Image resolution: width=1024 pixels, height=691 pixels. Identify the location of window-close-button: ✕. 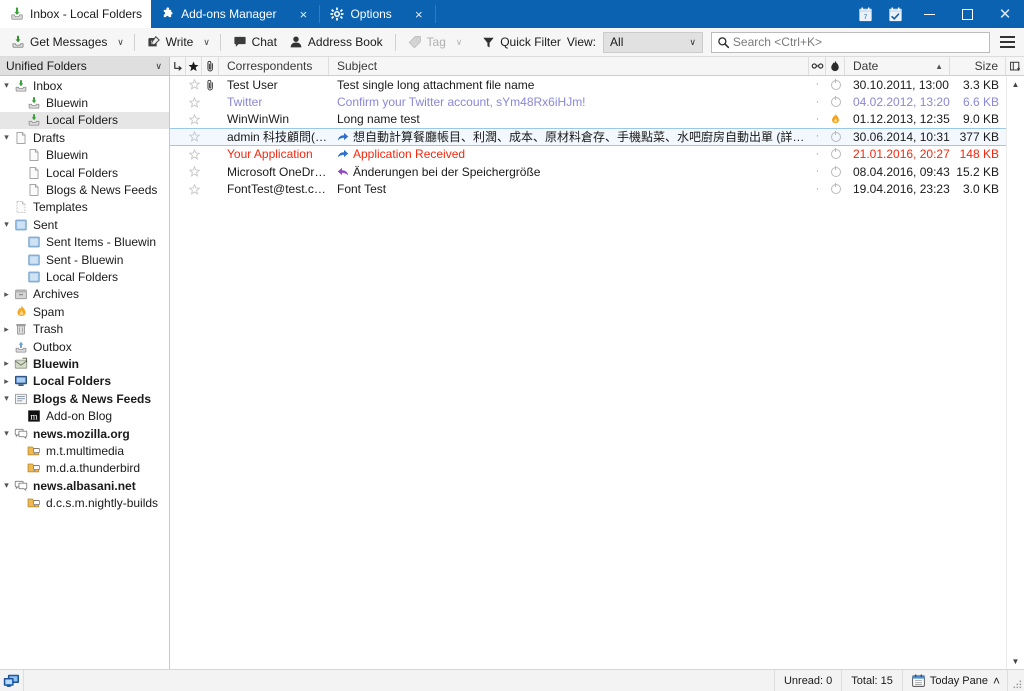
(1005, 14).